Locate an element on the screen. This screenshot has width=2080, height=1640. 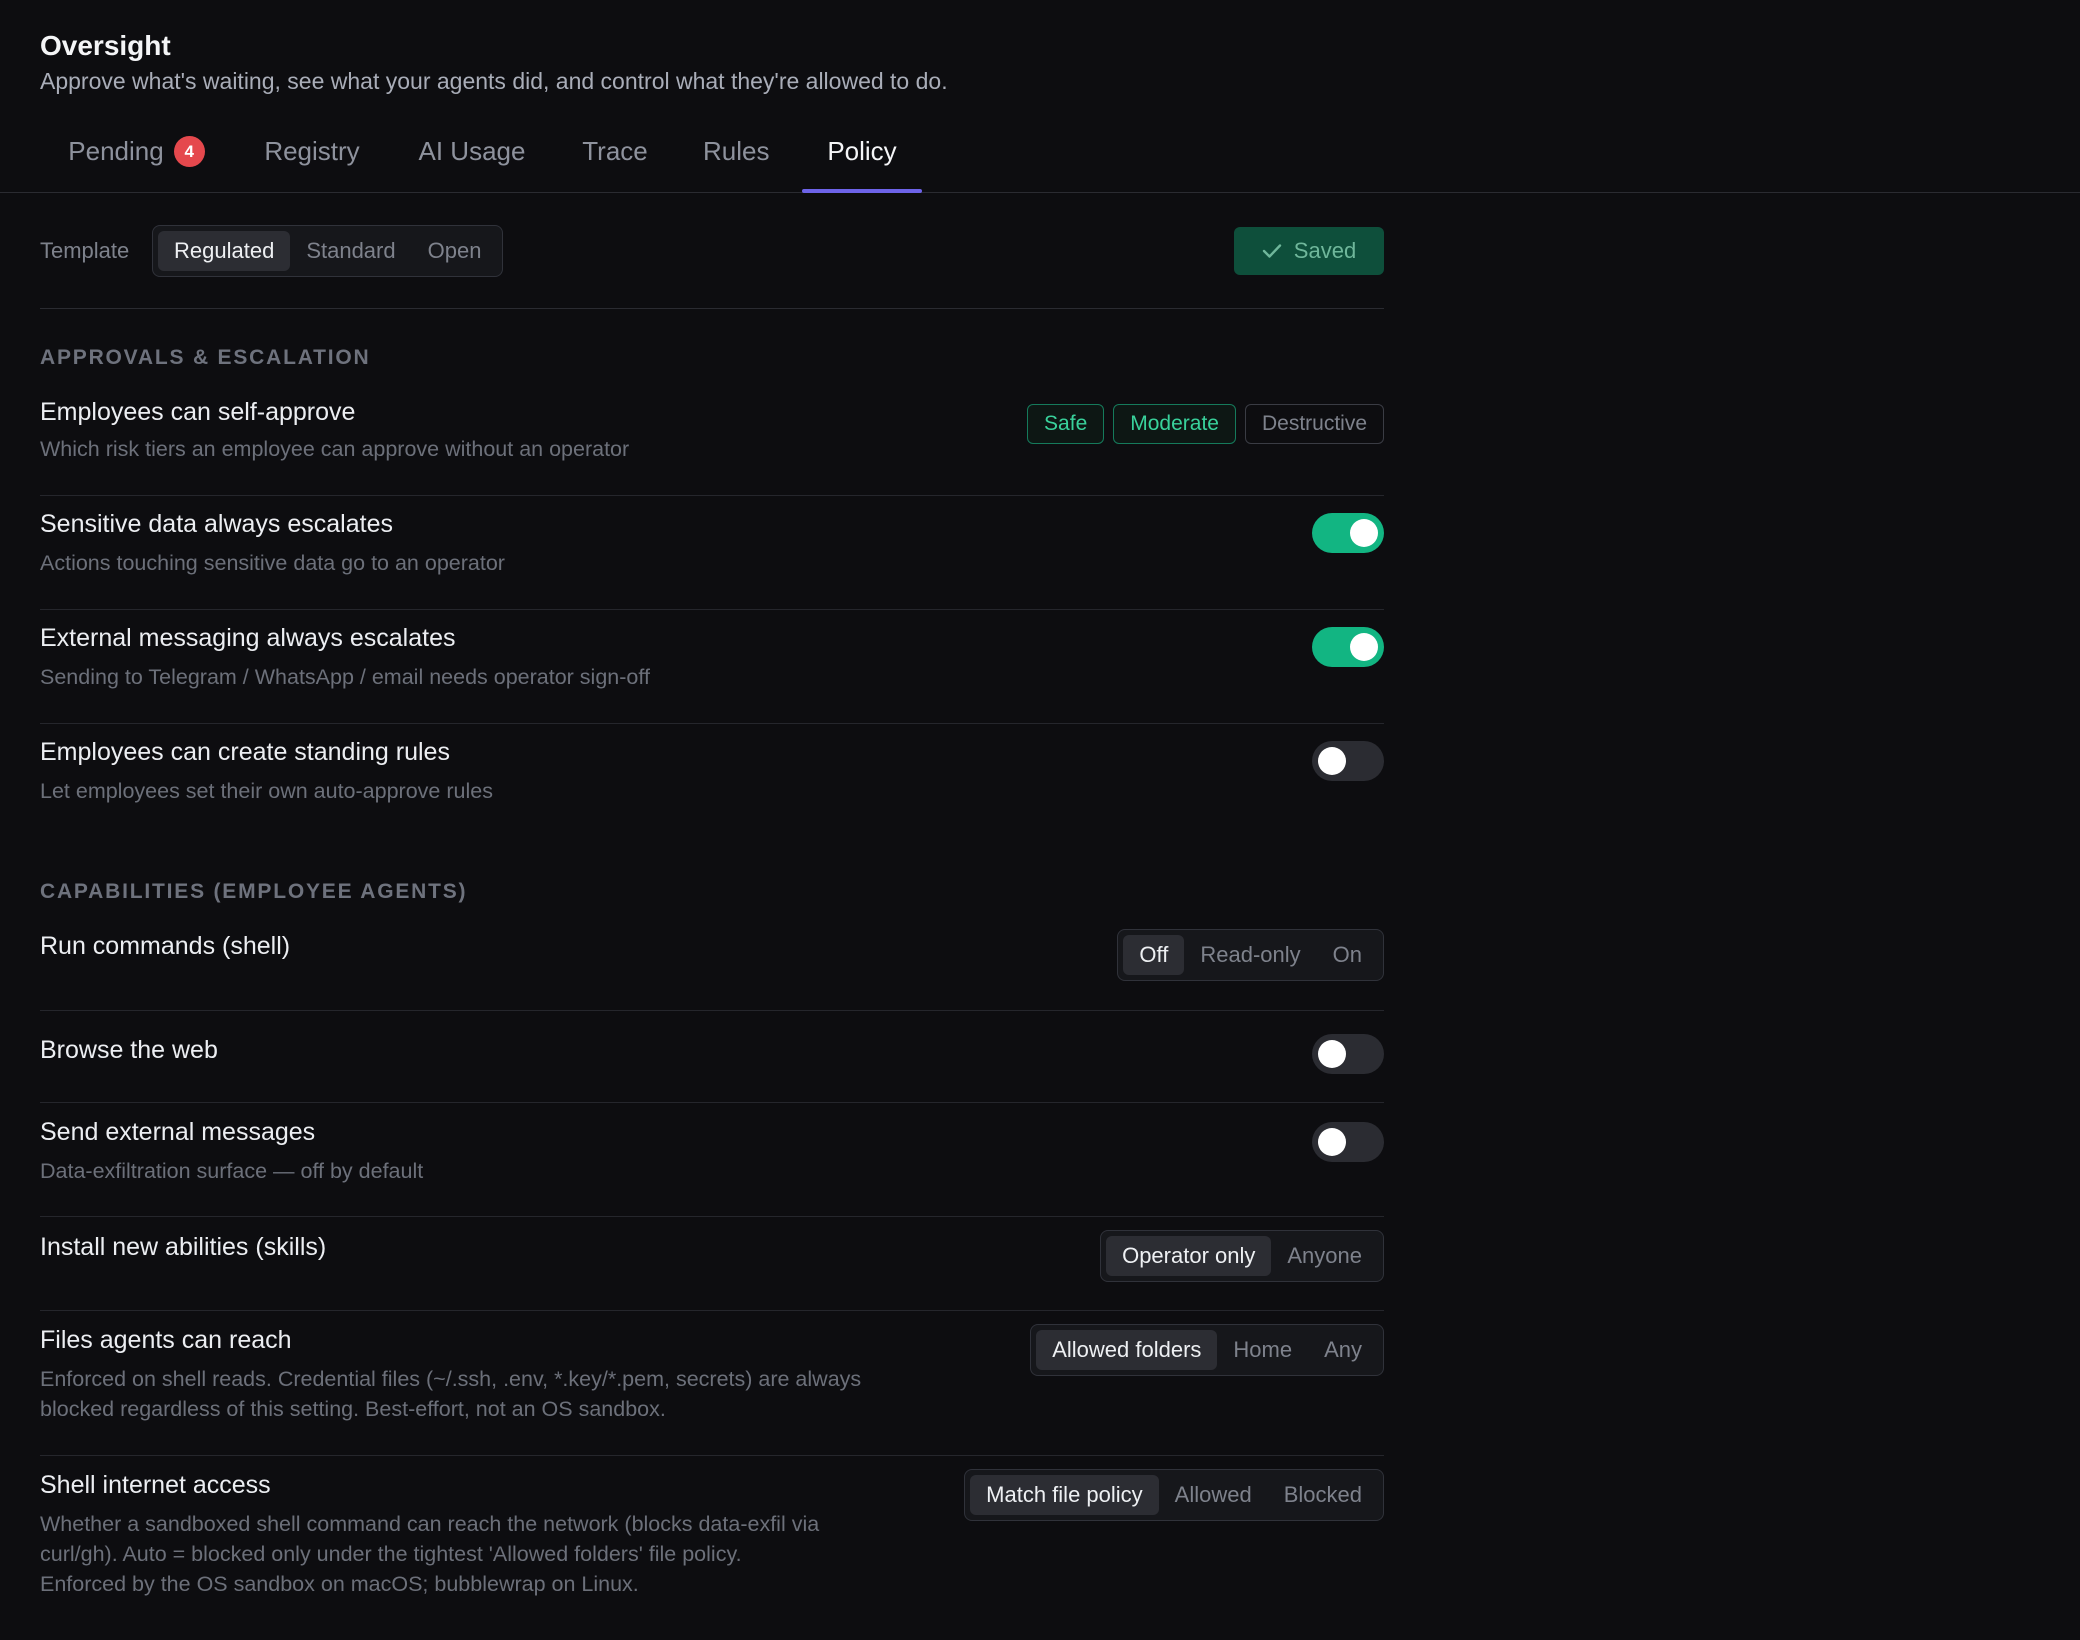
setting-run-commands: Run commands (shell) Off Read-only On is located at coordinates (712, 963).